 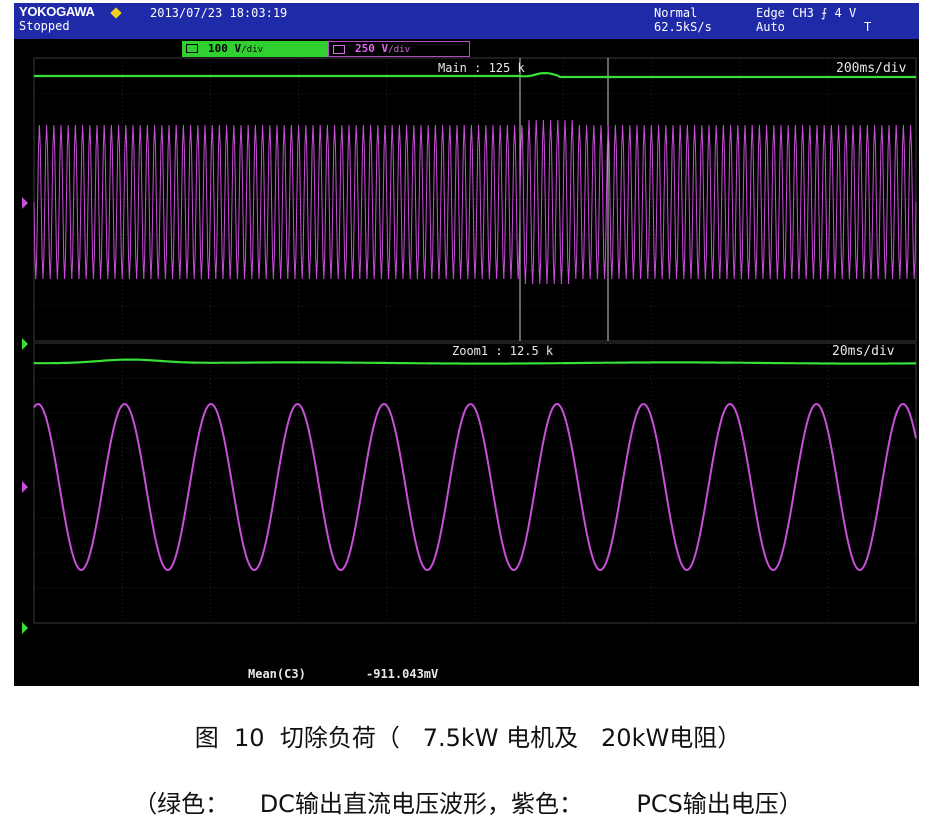 What do you see at coordinates (481, 68) in the screenshot?
I see `main-window-label: Main : 125 k` at bounding box center [481, 68].